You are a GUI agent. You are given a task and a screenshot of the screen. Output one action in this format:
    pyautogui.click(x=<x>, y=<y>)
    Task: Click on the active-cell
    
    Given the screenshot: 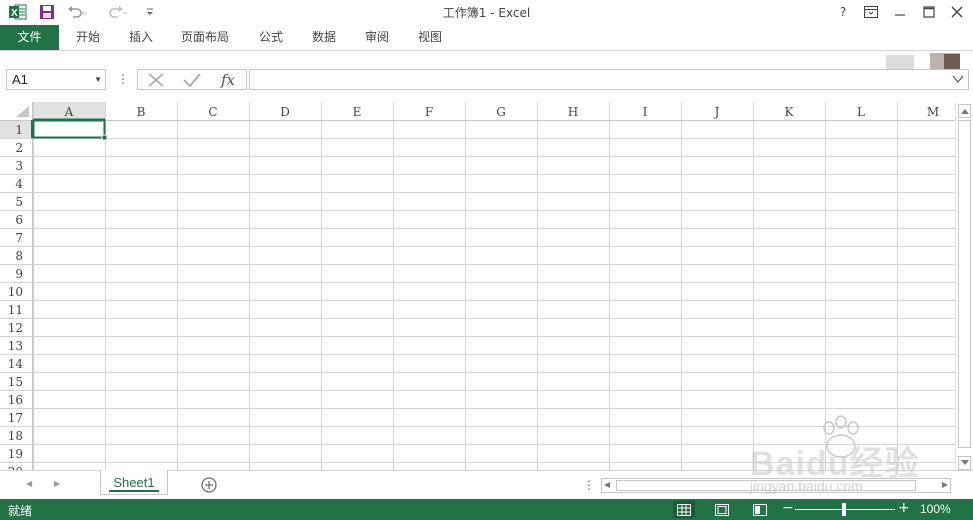 What is the action you would take?
    pyautogui.click(x=69, y=129)
    